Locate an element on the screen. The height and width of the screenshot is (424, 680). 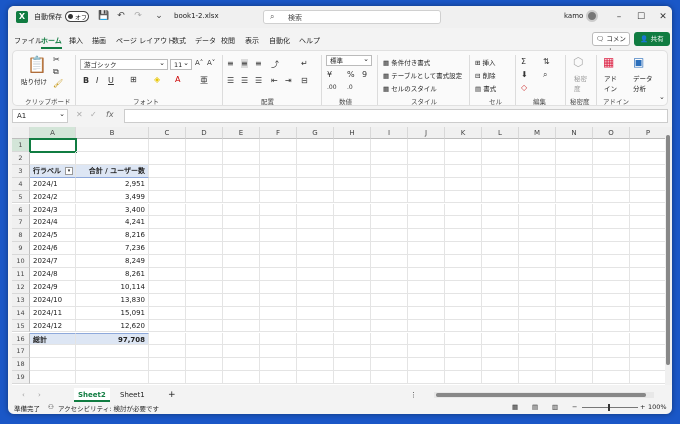
row-header: 13 is located at coordinates (21, 300).